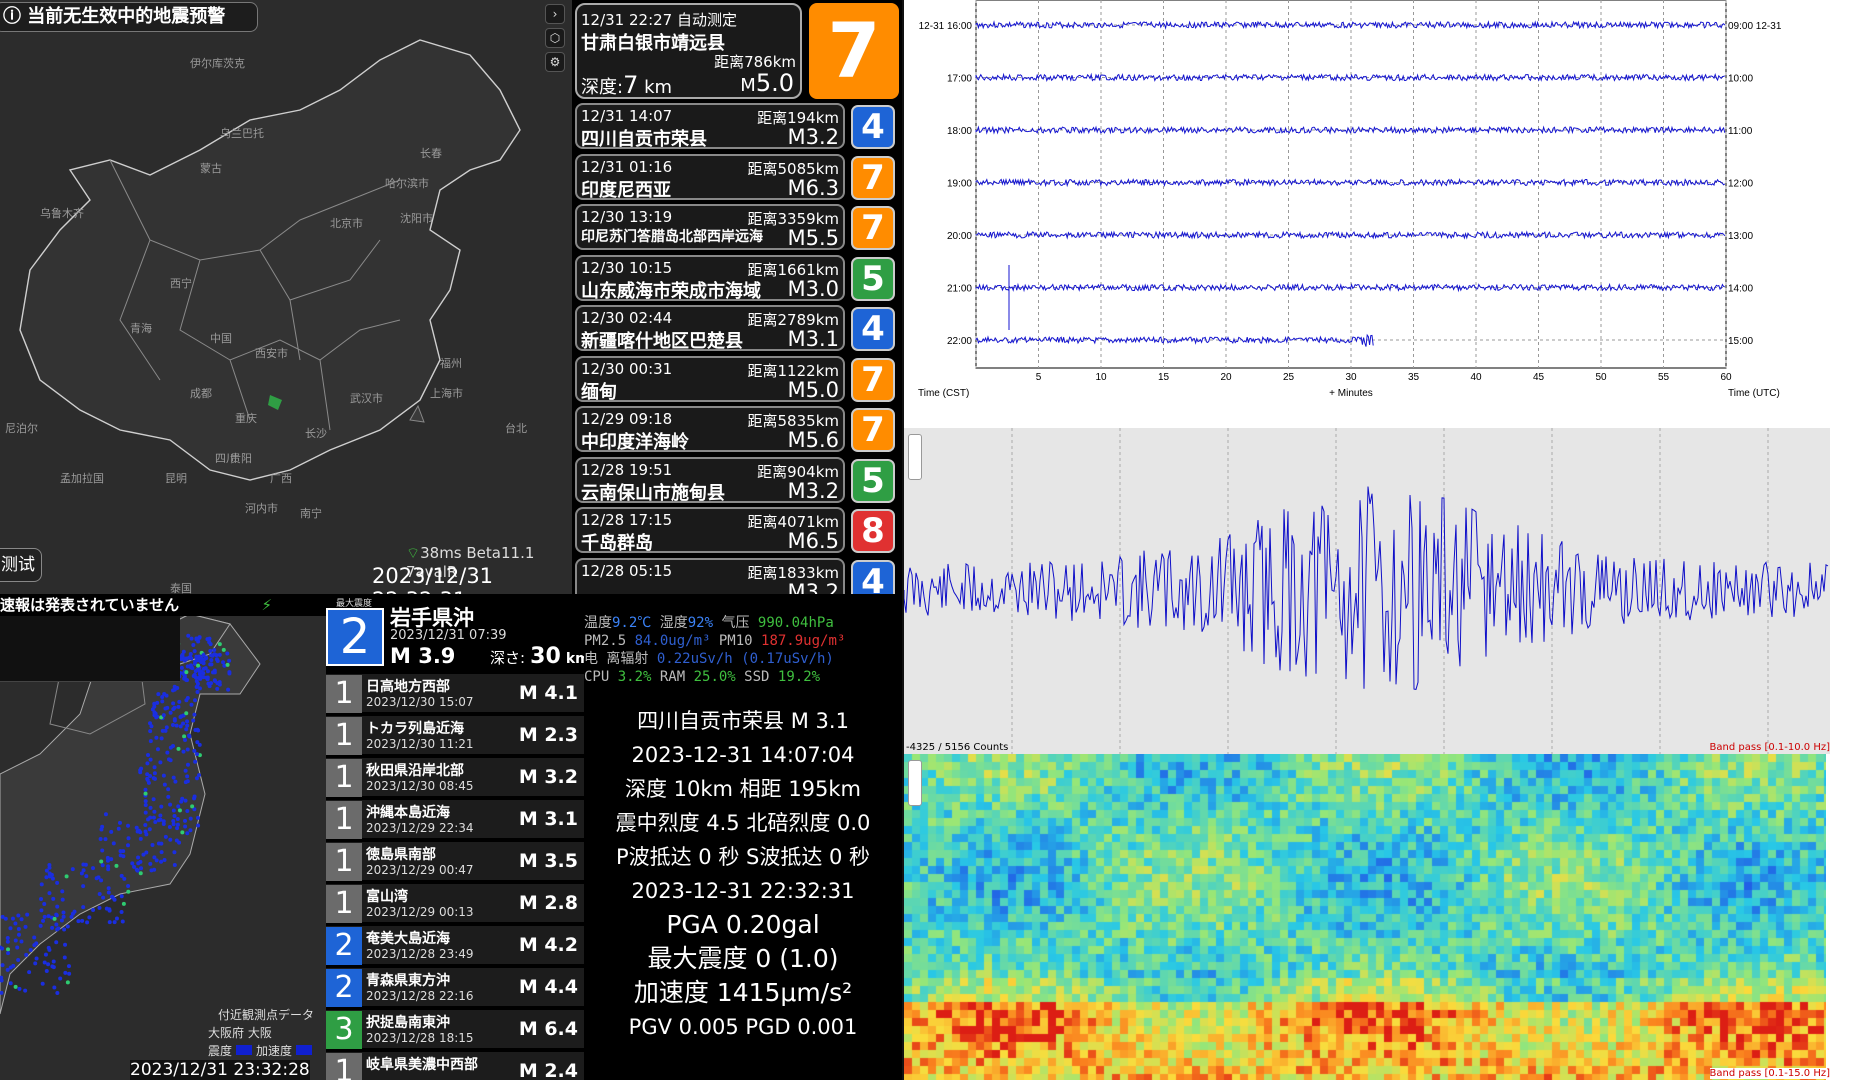 The image size is (1849, 1080). What do you see at coordinates (1366, 588) in the screenshot?
I see `waveform-trace` at bounding box center [1366, 588].